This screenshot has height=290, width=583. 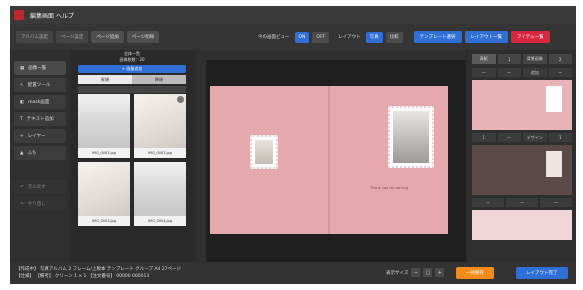 What do you see at coordinates (132, 89) in the screenshot?
I see `filter-strip` at bounding box center [132, 89].